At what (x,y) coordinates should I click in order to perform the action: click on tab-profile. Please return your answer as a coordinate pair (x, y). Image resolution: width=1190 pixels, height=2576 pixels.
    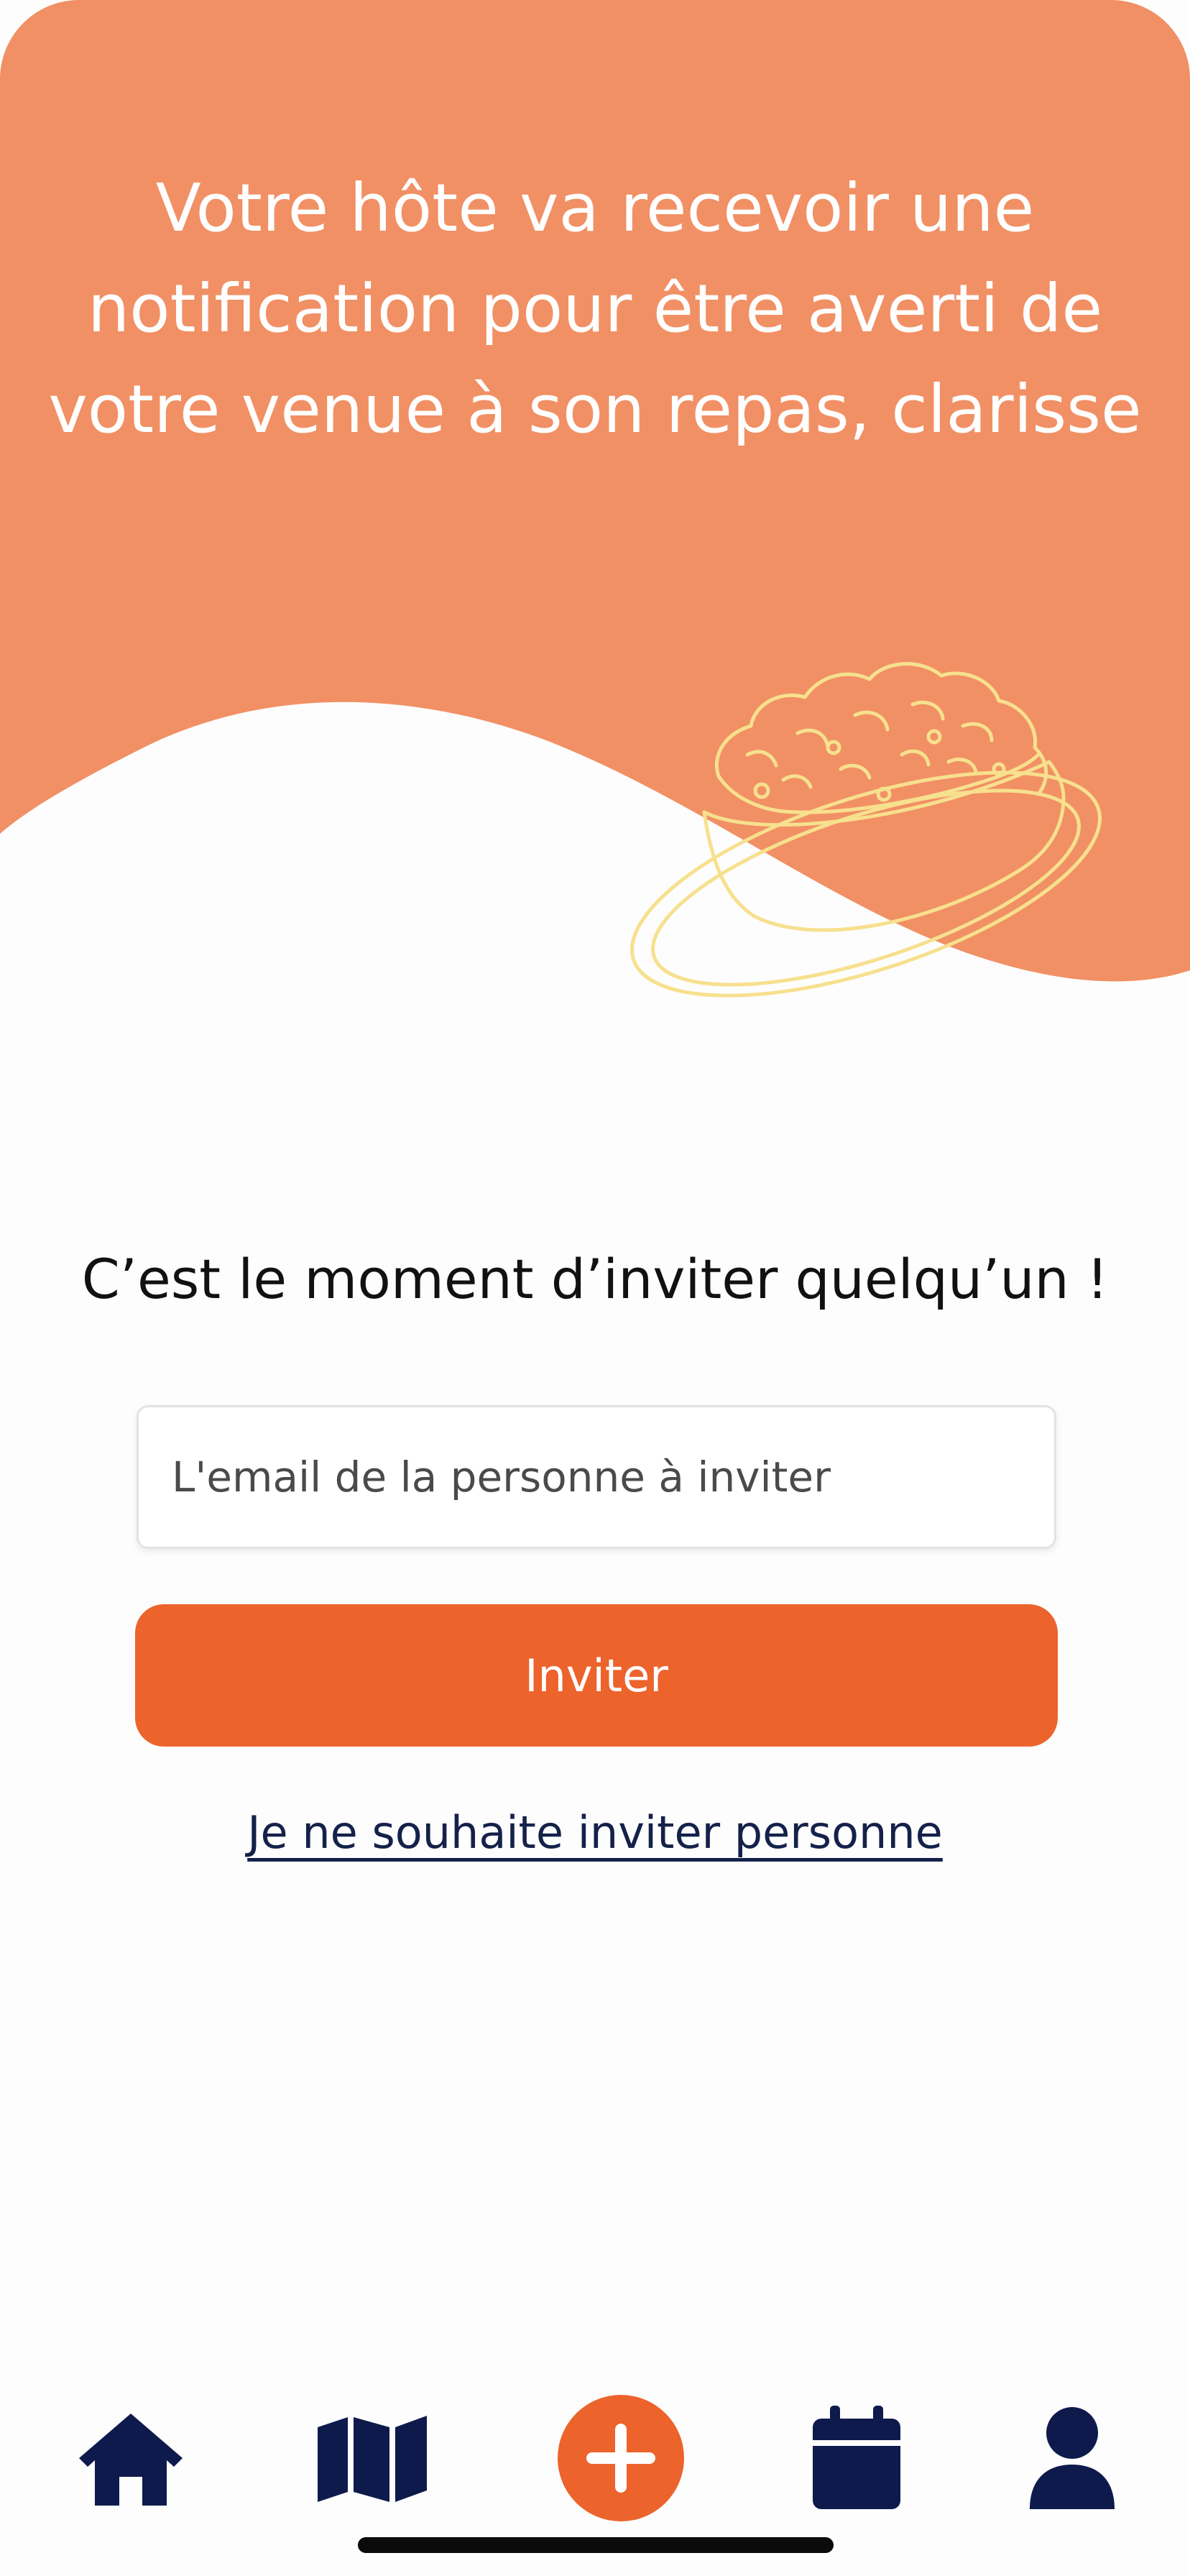
    Looking at the image, I should click on (1072, 2458).